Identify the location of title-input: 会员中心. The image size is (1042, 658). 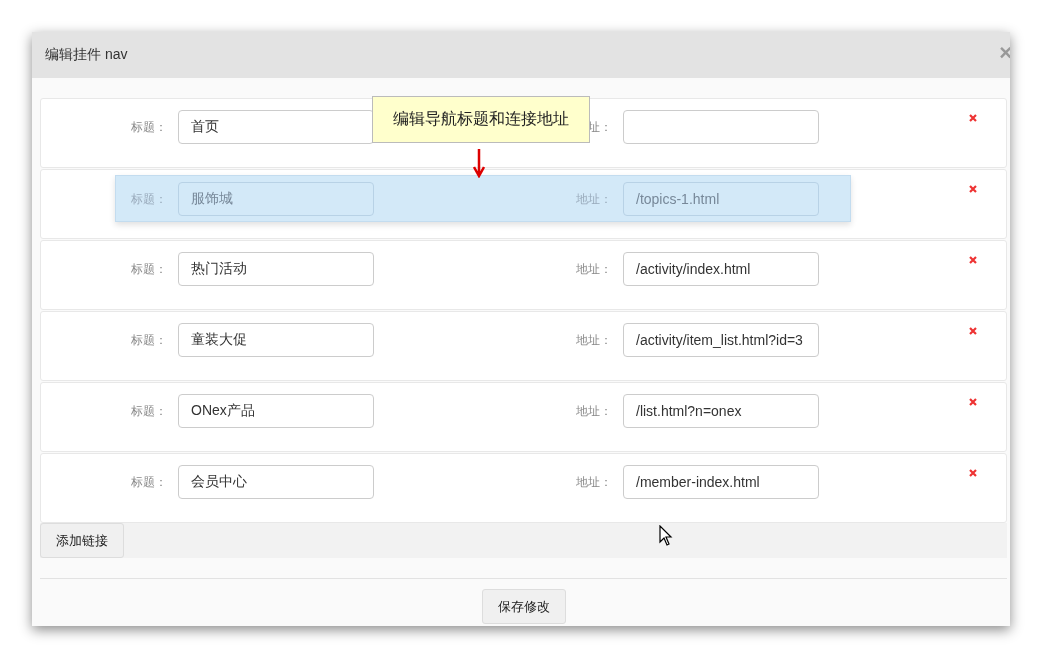
(276, 481).